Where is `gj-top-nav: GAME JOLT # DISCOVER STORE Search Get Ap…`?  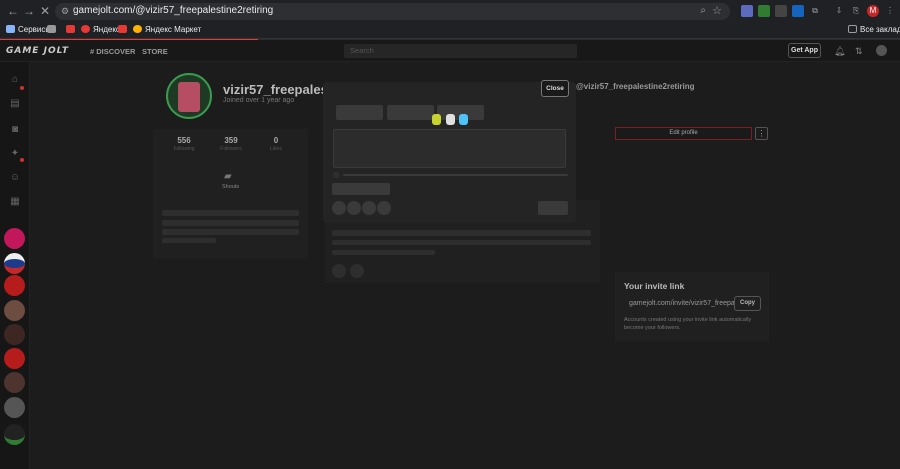
gj-top-nav: GAME JOLT # DISCOVER STORE Search Get Ap… is located at coordinates (450, 51).